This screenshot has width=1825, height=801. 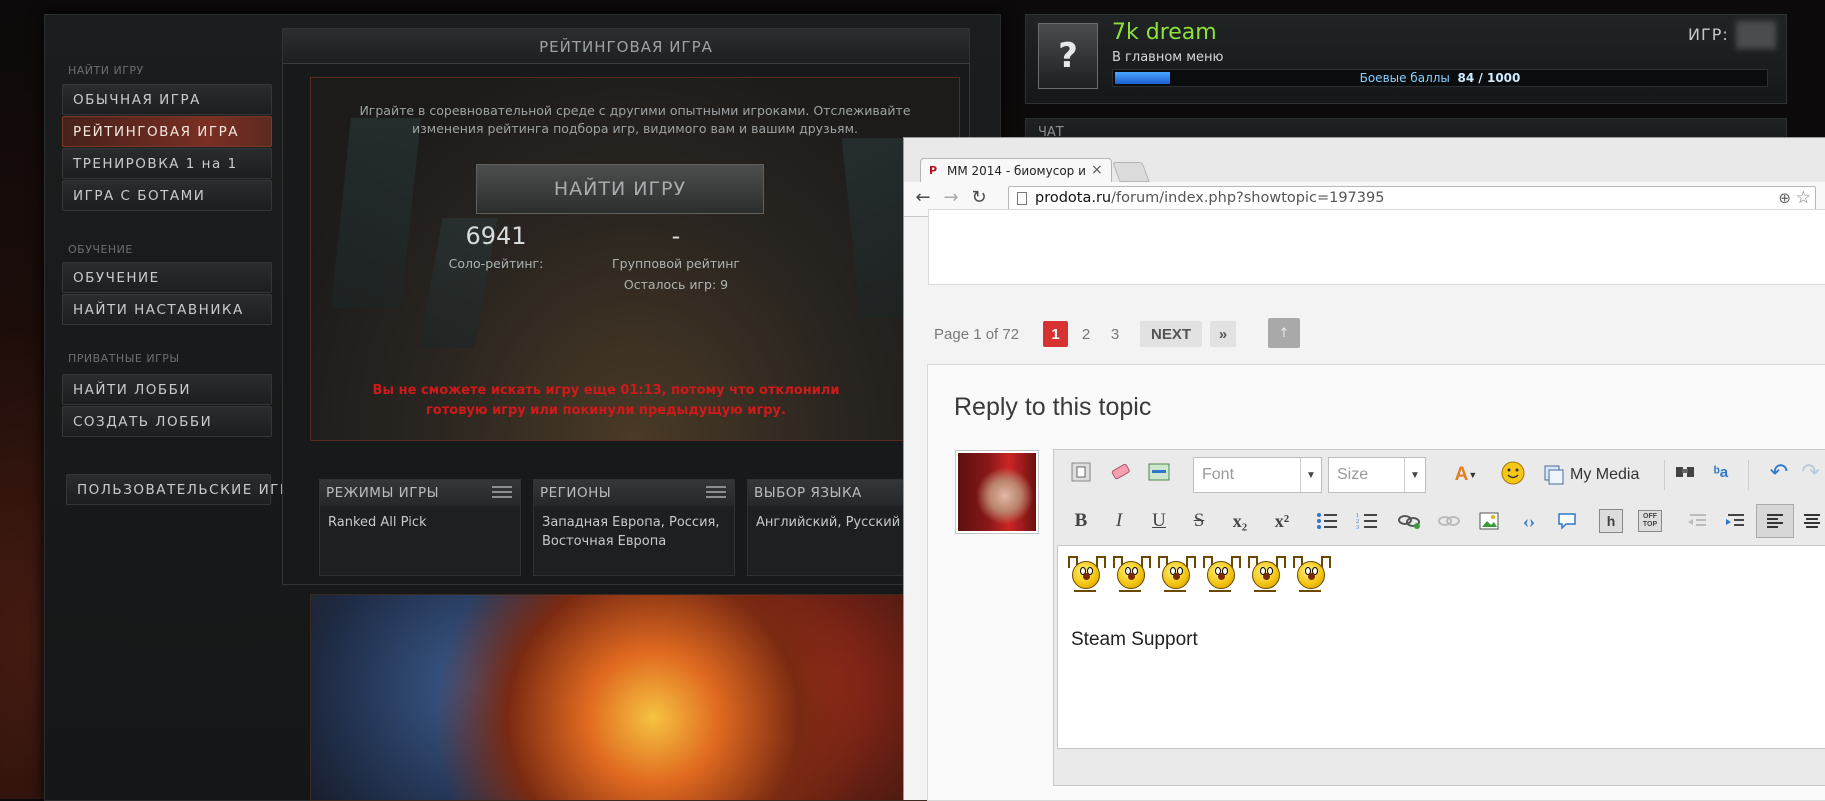 I want to click on bullet-list-icon, so click(x=1327, y=521).